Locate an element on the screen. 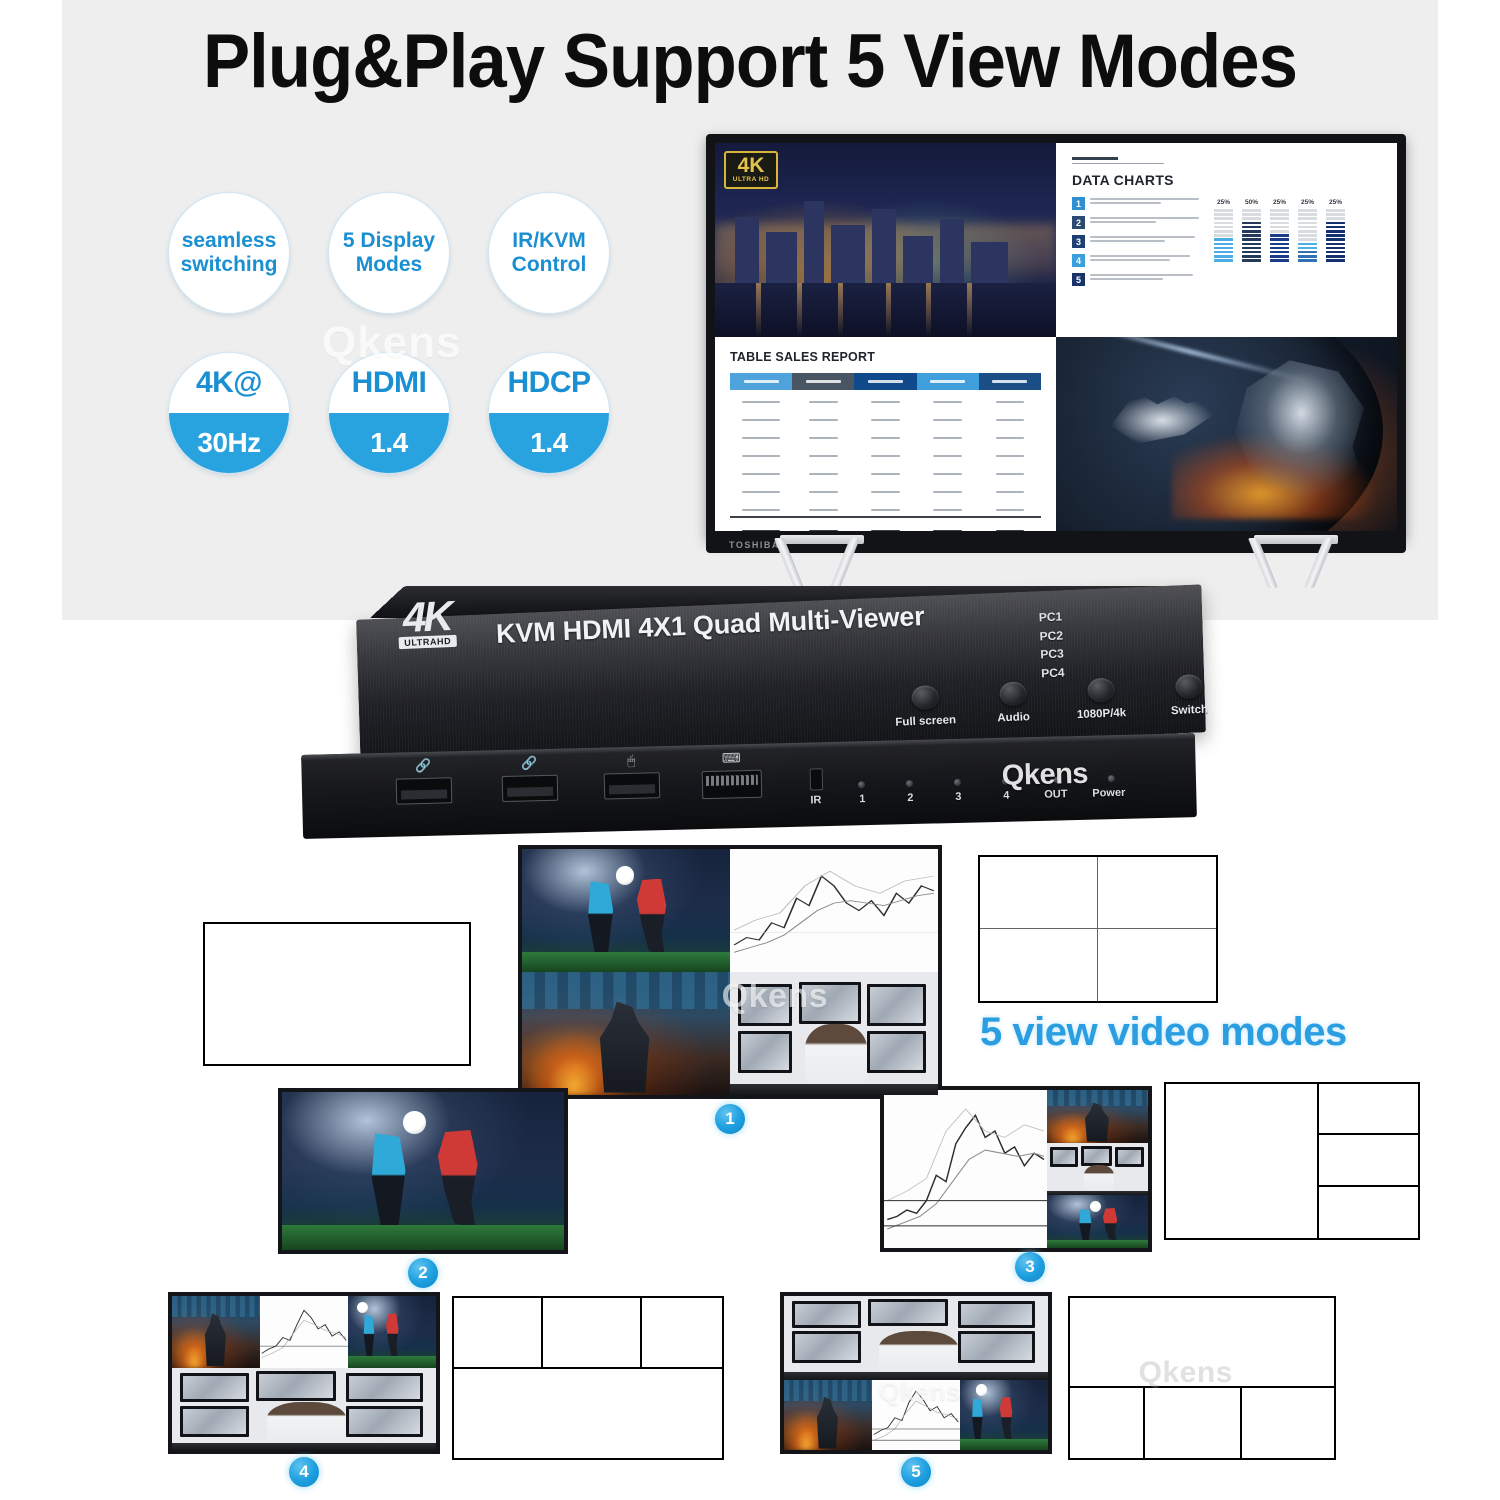  sales-table is located at coordinates (885, 452).